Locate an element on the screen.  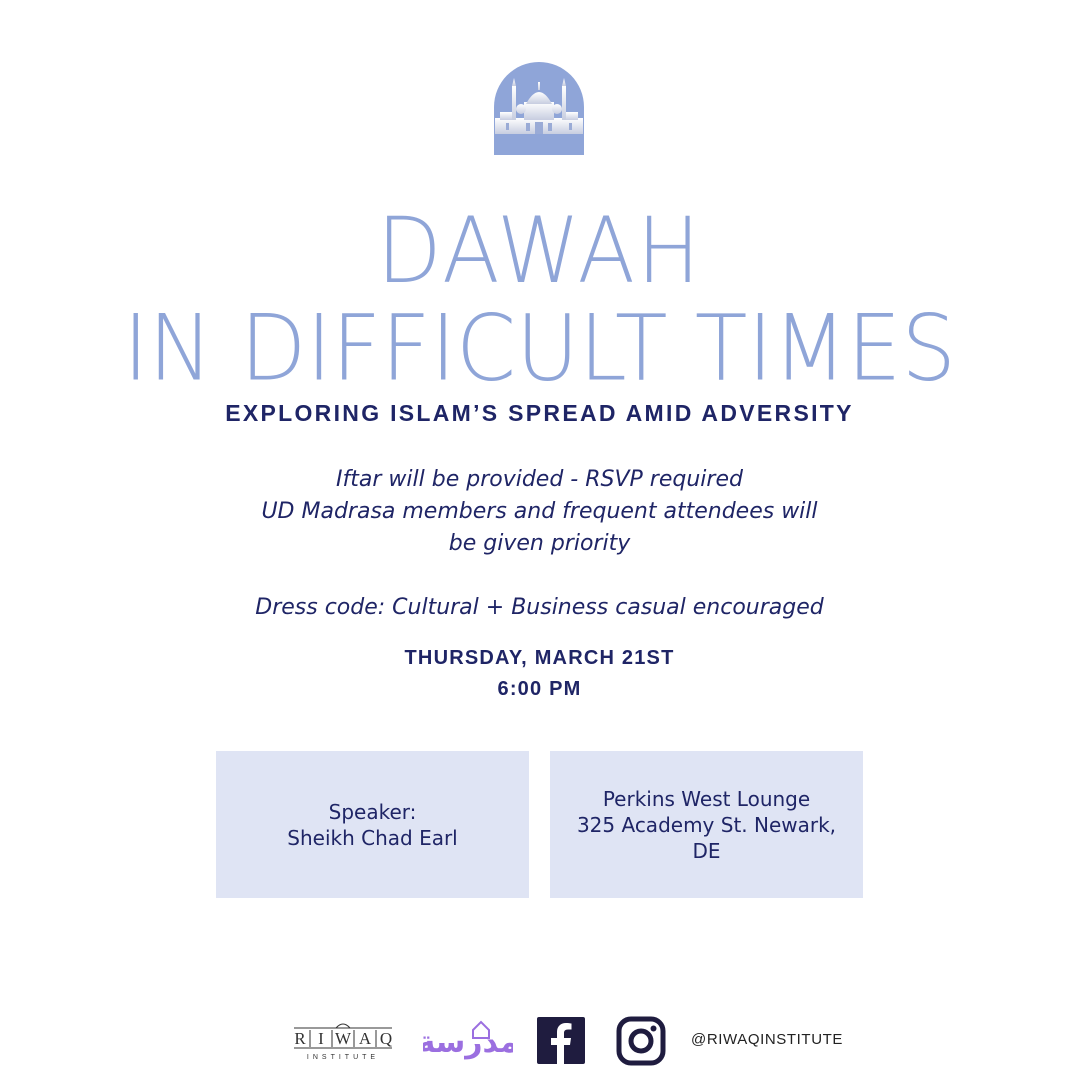
riwaq-letter: I is located at coordinates (321, 1038).